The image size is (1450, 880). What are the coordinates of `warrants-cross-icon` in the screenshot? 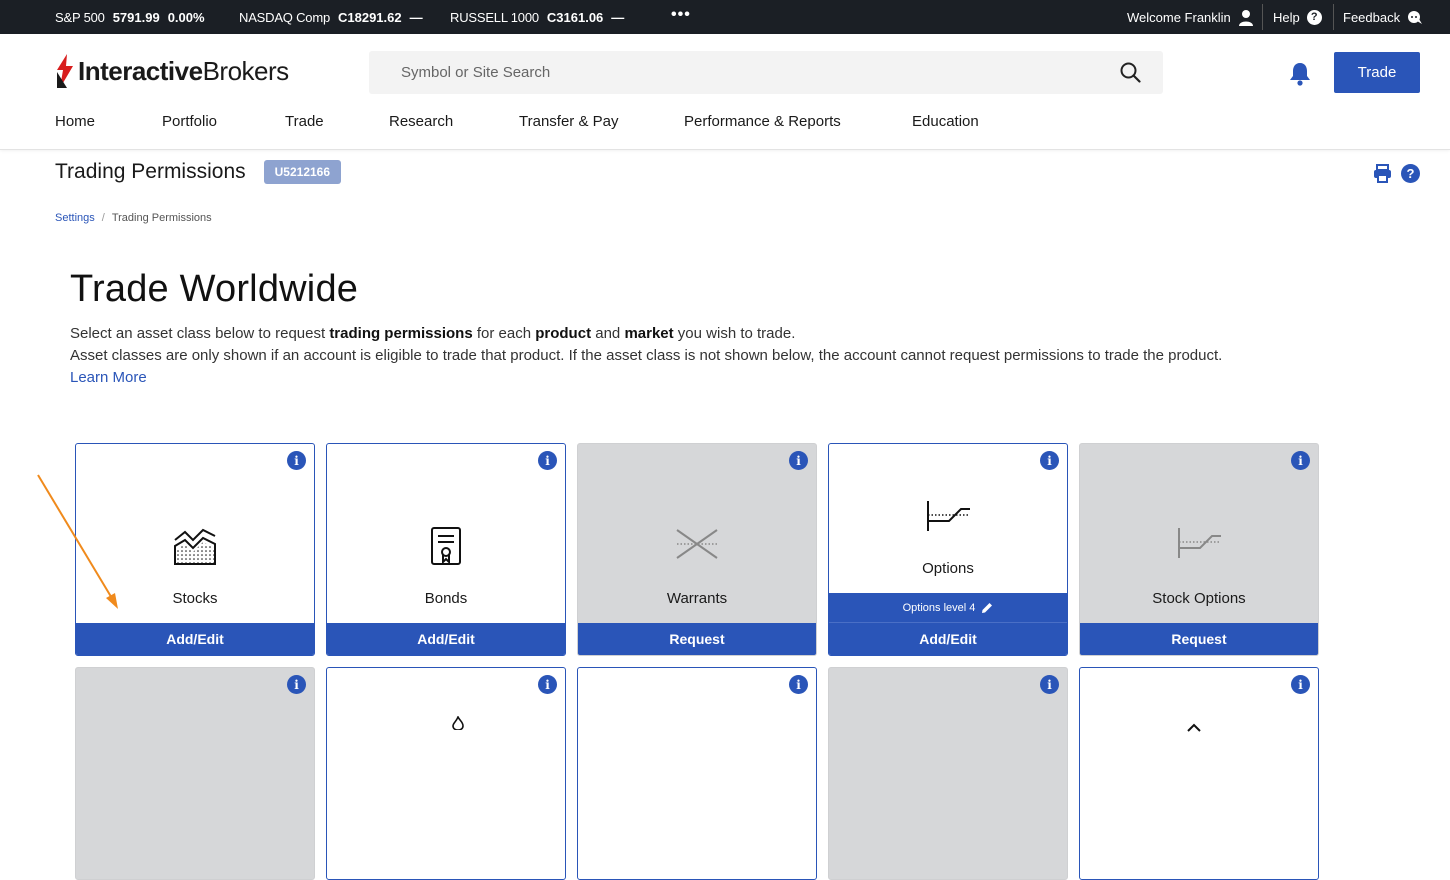 It's located at (697, 544).